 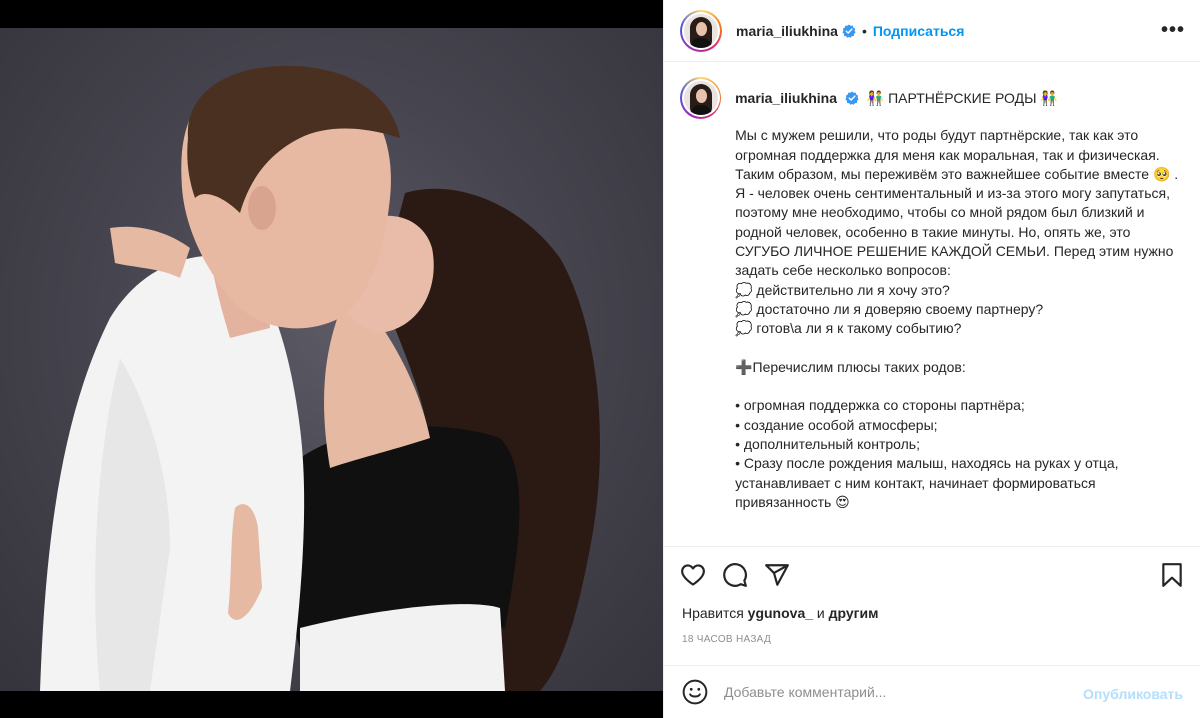 I want to click on paper-plane-icon, so click(x=777, y=575).